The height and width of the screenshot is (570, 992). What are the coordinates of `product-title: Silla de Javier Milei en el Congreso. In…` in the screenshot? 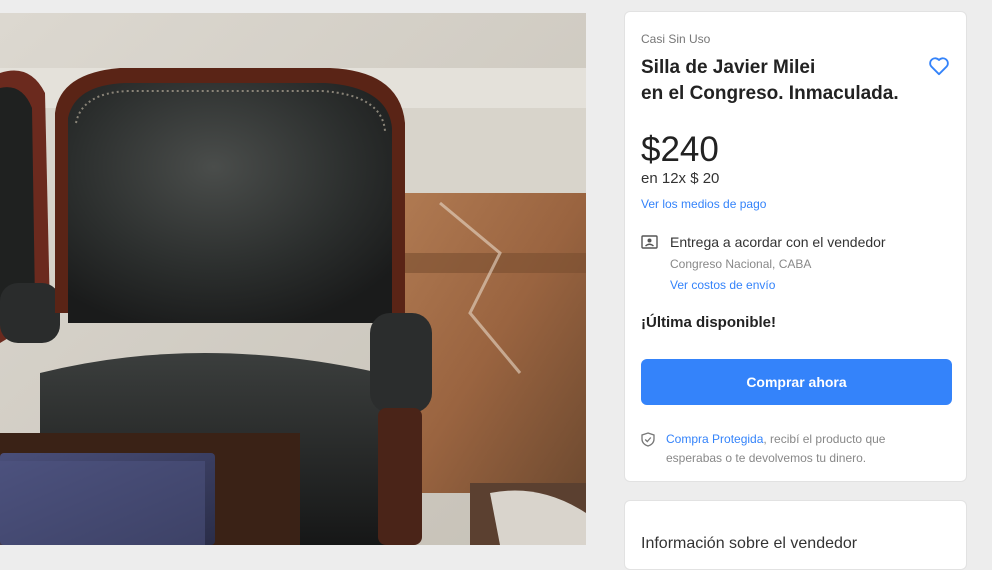 It's located at (786, 81).